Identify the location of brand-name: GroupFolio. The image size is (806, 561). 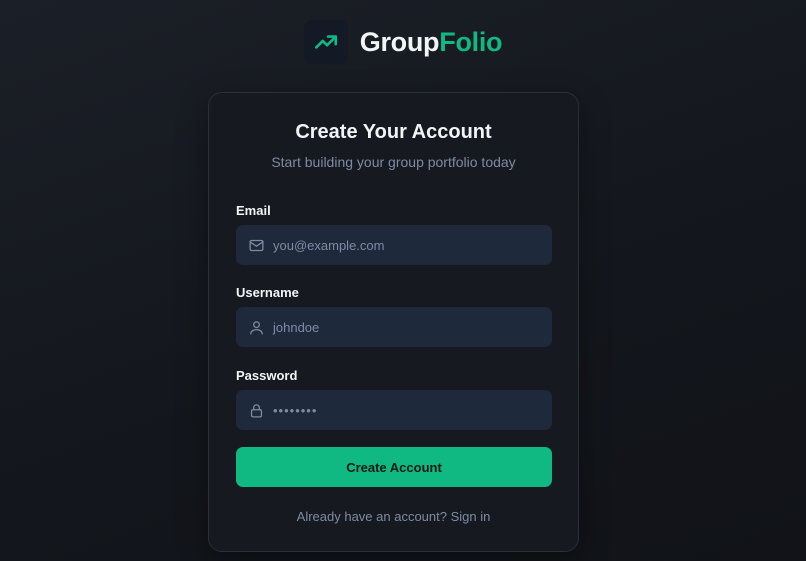
(431, 42).